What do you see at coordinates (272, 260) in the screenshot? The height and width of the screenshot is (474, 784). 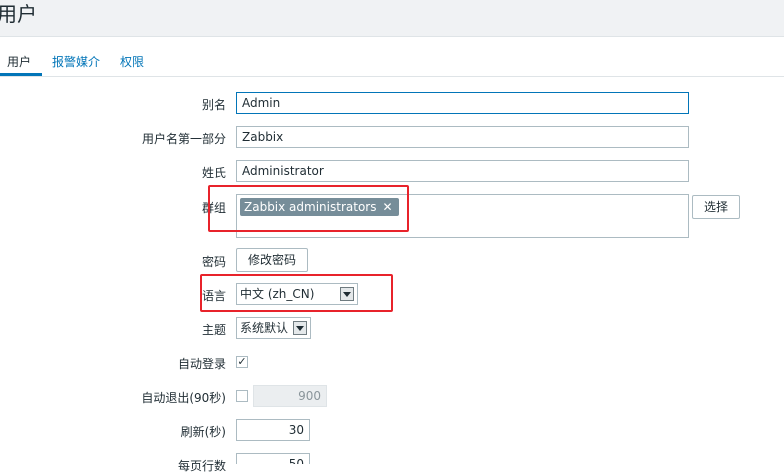 I see `change-password-button: 修改密码` at bounding box center [272, 260].